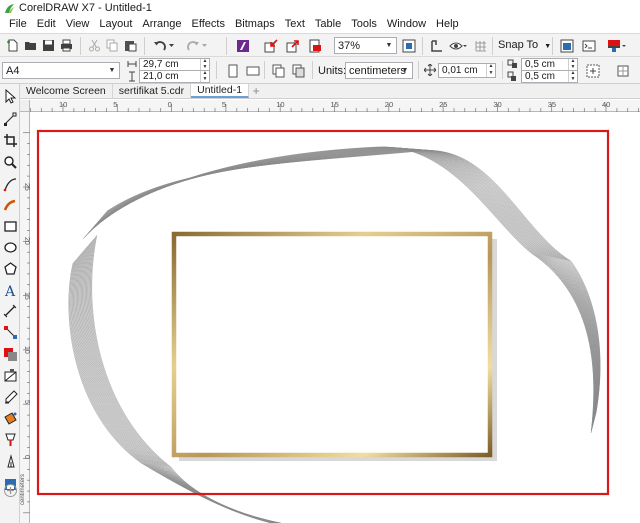  What do you see at coordinates (198, 45) in the screenshot?
I see `redo-icon` at bounding box center [198, 45].